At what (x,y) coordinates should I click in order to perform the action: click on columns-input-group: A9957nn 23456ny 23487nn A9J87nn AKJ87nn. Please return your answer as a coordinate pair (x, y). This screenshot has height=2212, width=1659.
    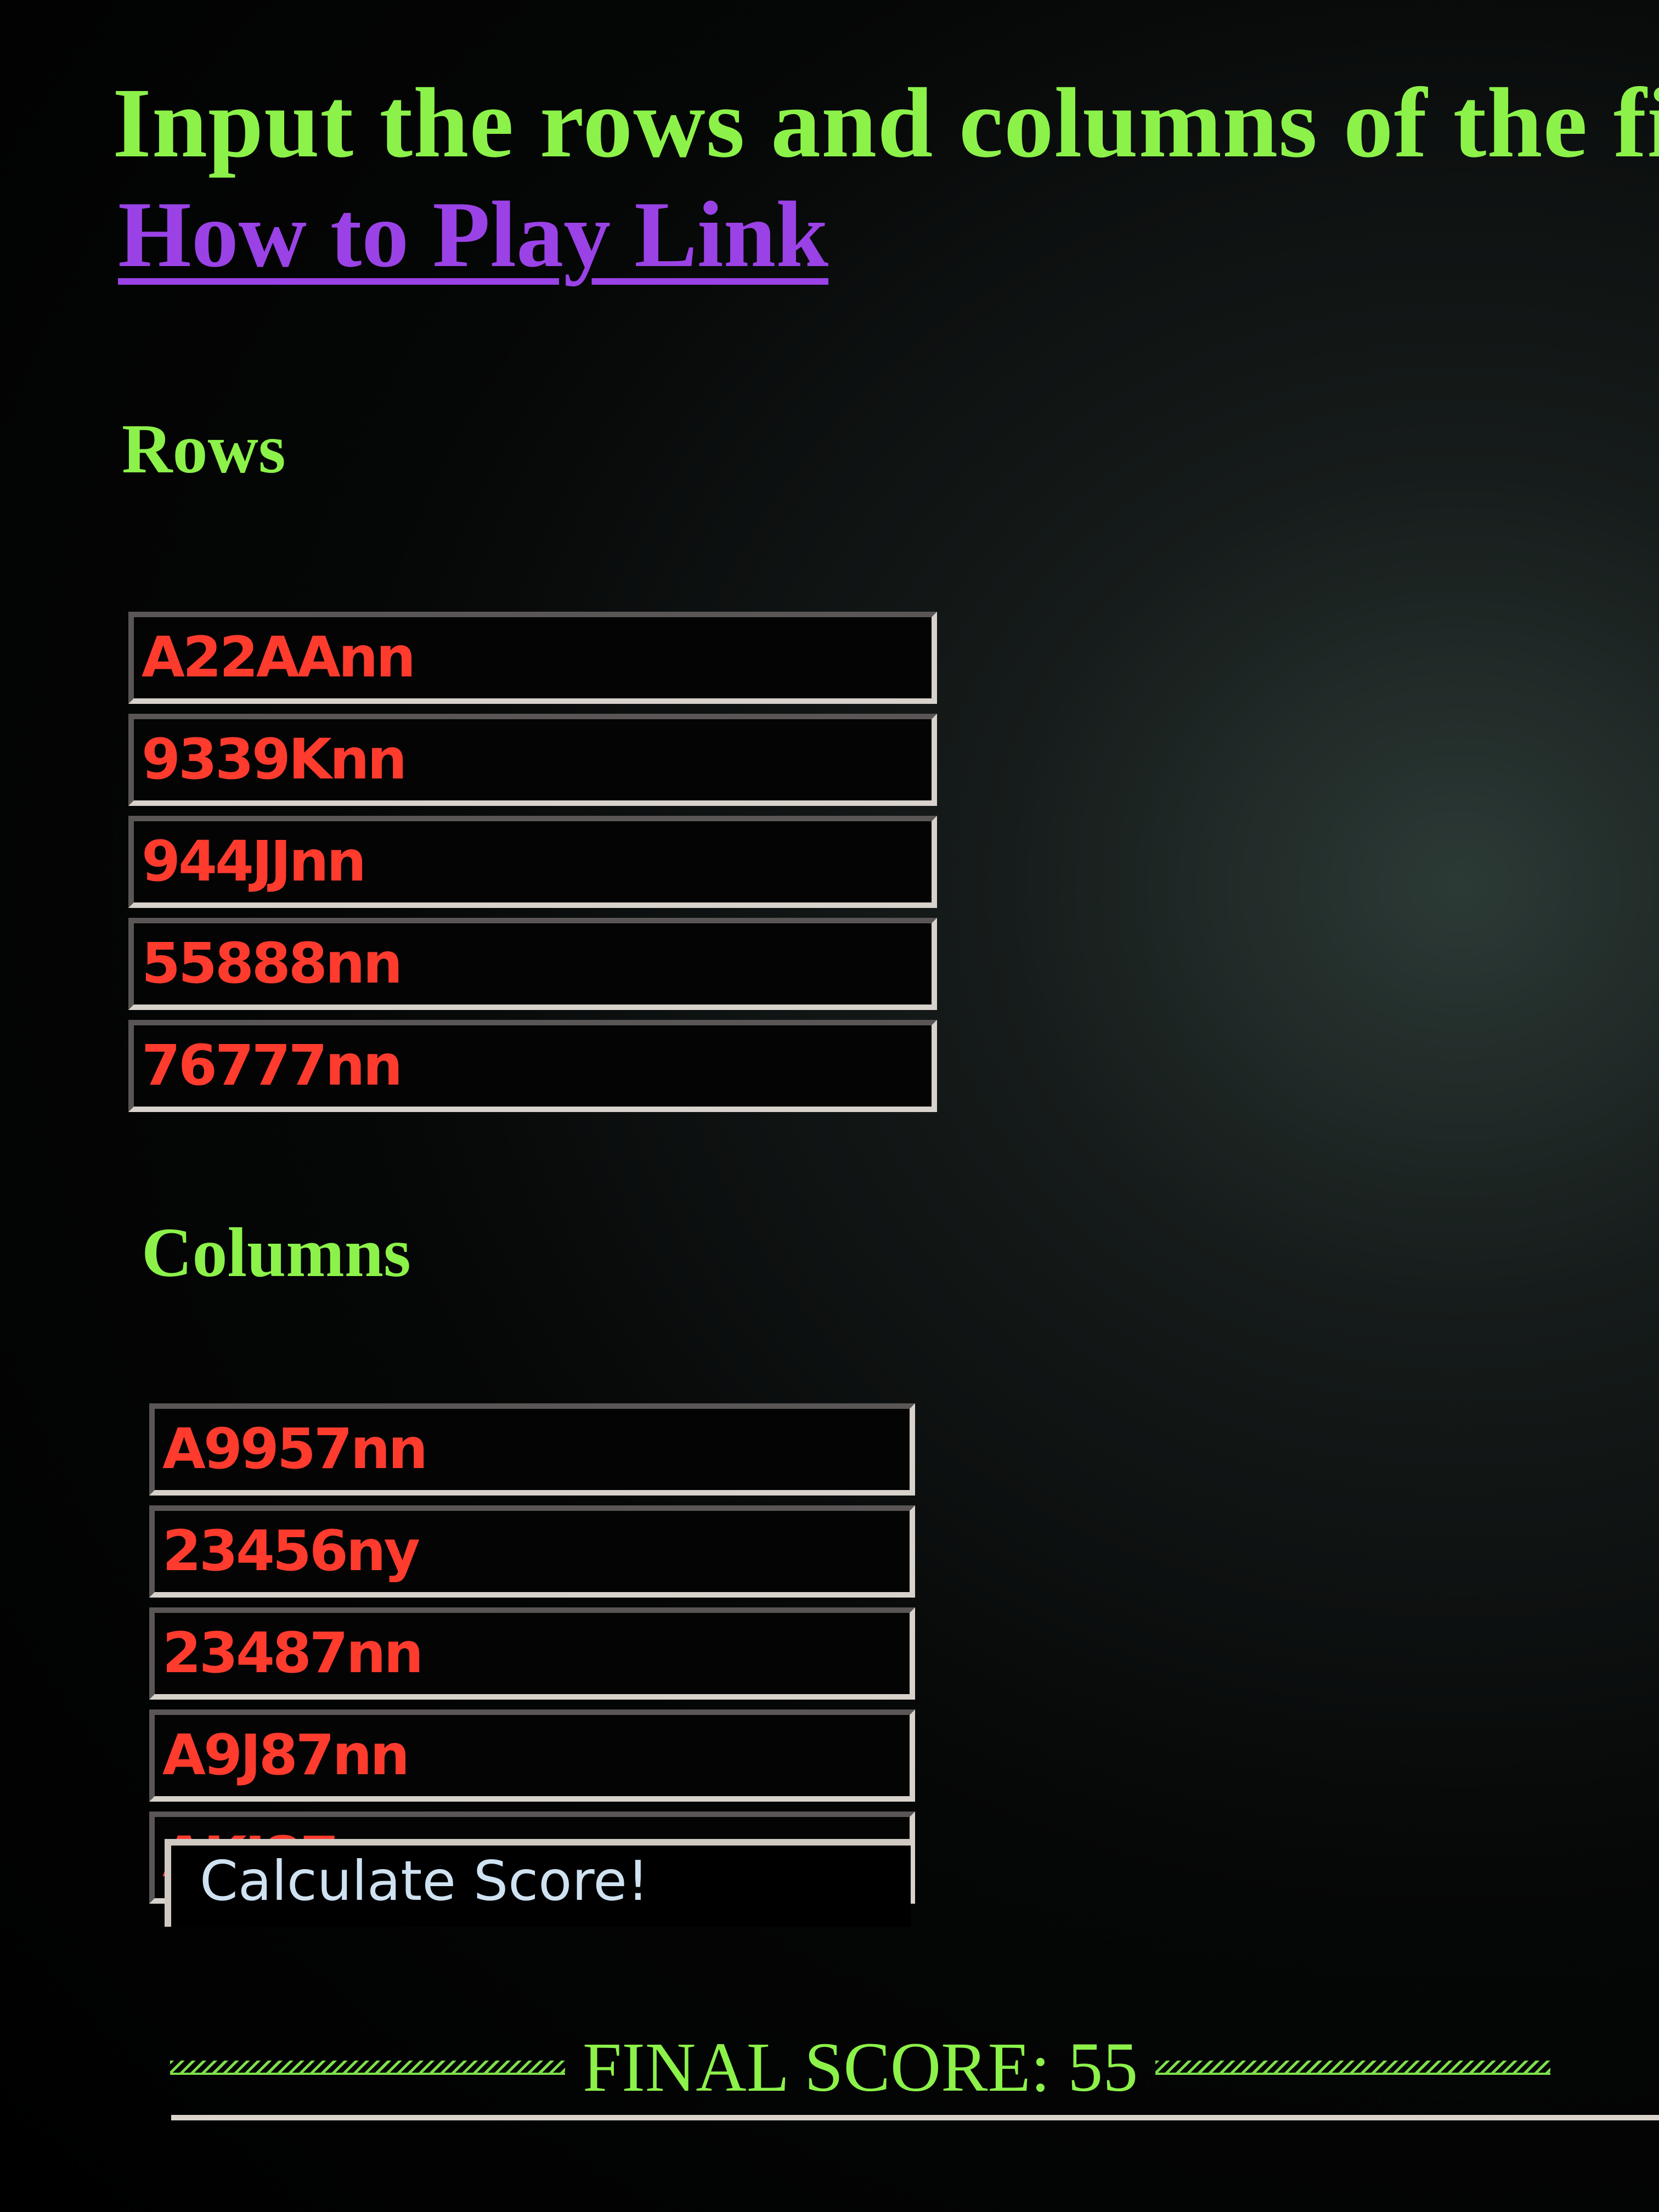
    Looking at the image, I should click on (532, 1654).